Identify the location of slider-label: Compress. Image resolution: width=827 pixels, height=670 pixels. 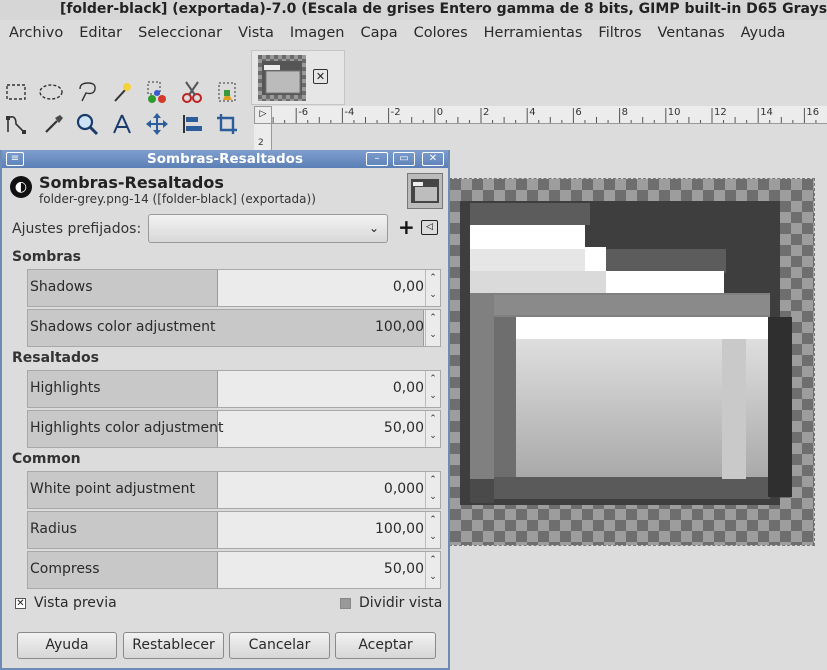
(65, 569).